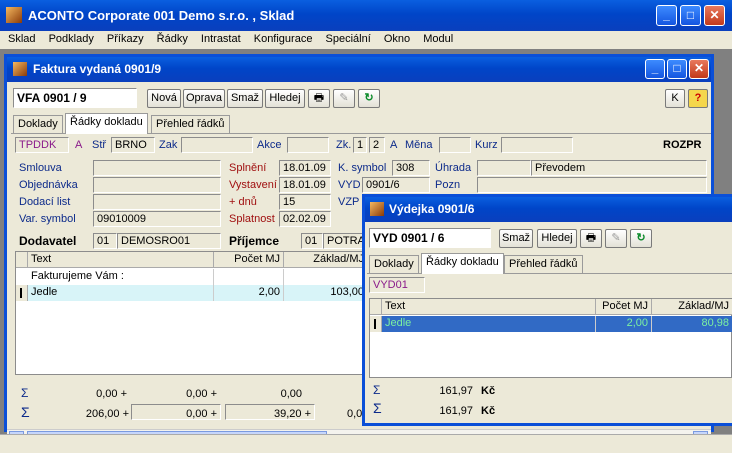  Describe the element at coordinates (249, 260) in the screenshot. I see `col-pocet: Počet MJ` at that location.